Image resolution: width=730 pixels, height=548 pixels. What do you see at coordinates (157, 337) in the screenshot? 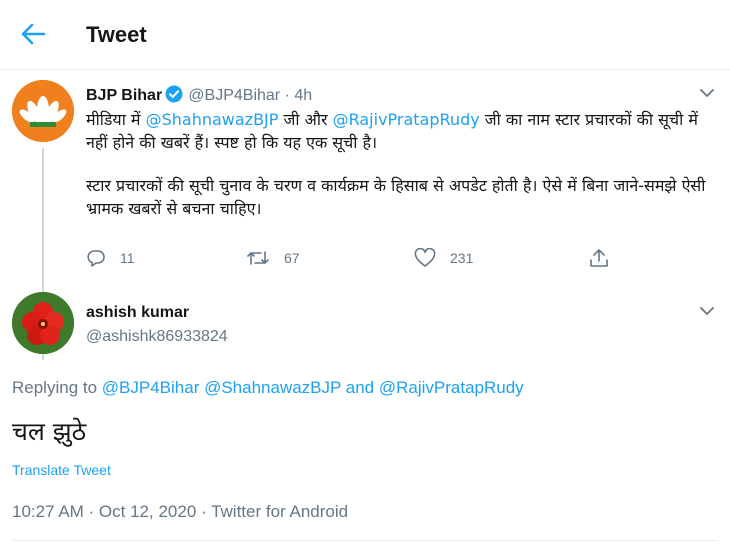
I see `reply-author-handle: @ashishk86933824` at bounding box center [157, 337].